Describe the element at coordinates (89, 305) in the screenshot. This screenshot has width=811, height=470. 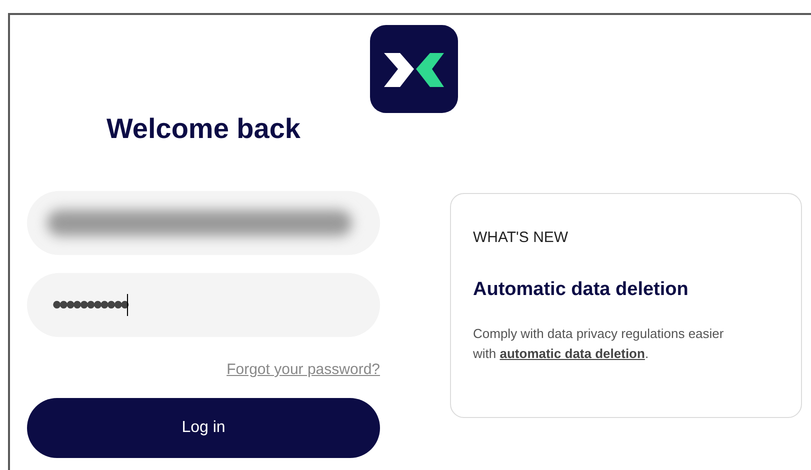
I see `password-value: •••••••••••` at that location.